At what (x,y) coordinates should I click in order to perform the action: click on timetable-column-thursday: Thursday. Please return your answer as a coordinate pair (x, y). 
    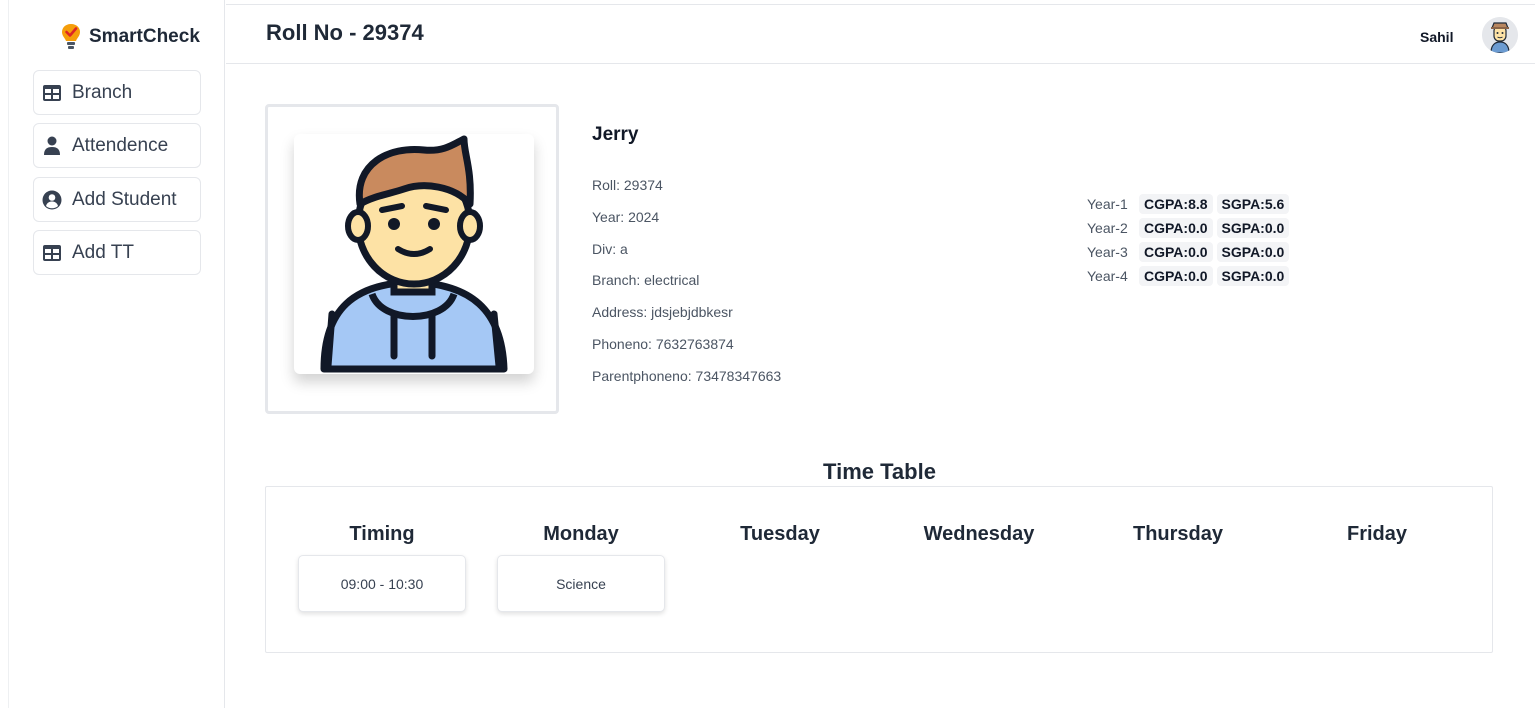
    Looking at the image, I should click on (1178, 535).